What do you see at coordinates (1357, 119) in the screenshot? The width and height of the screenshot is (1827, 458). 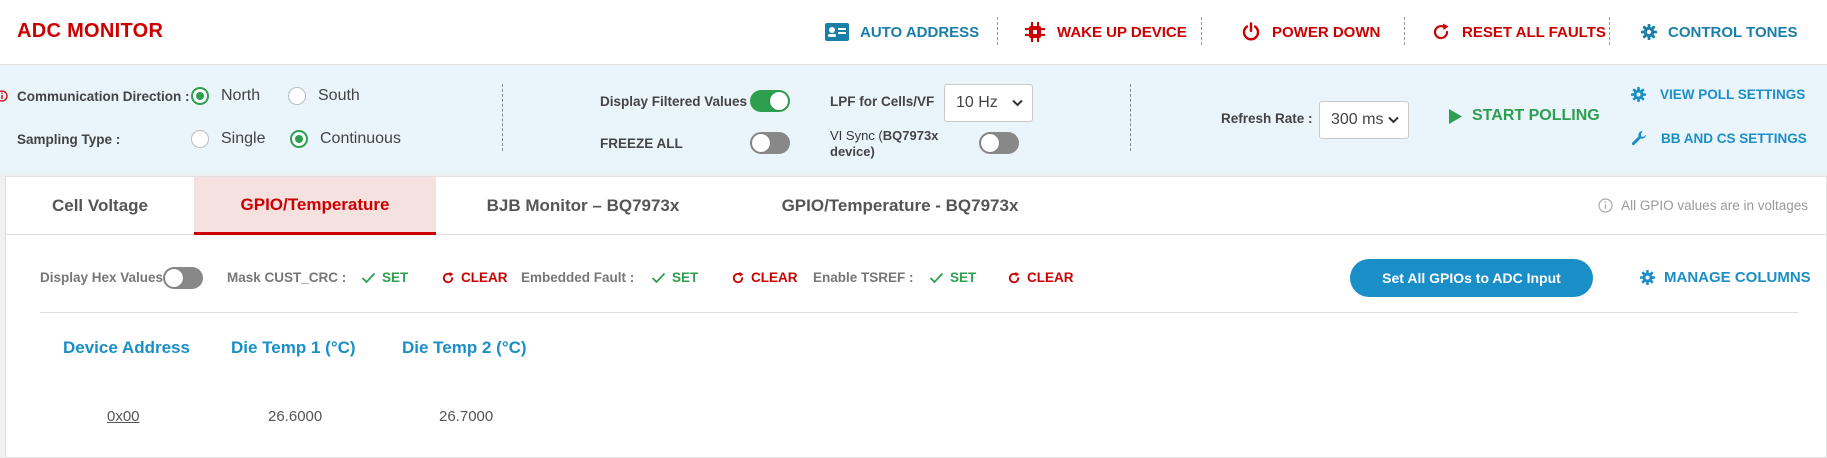 I see `refresh-rate-select-value: 300 ms` at bounding box center [1357, 119].